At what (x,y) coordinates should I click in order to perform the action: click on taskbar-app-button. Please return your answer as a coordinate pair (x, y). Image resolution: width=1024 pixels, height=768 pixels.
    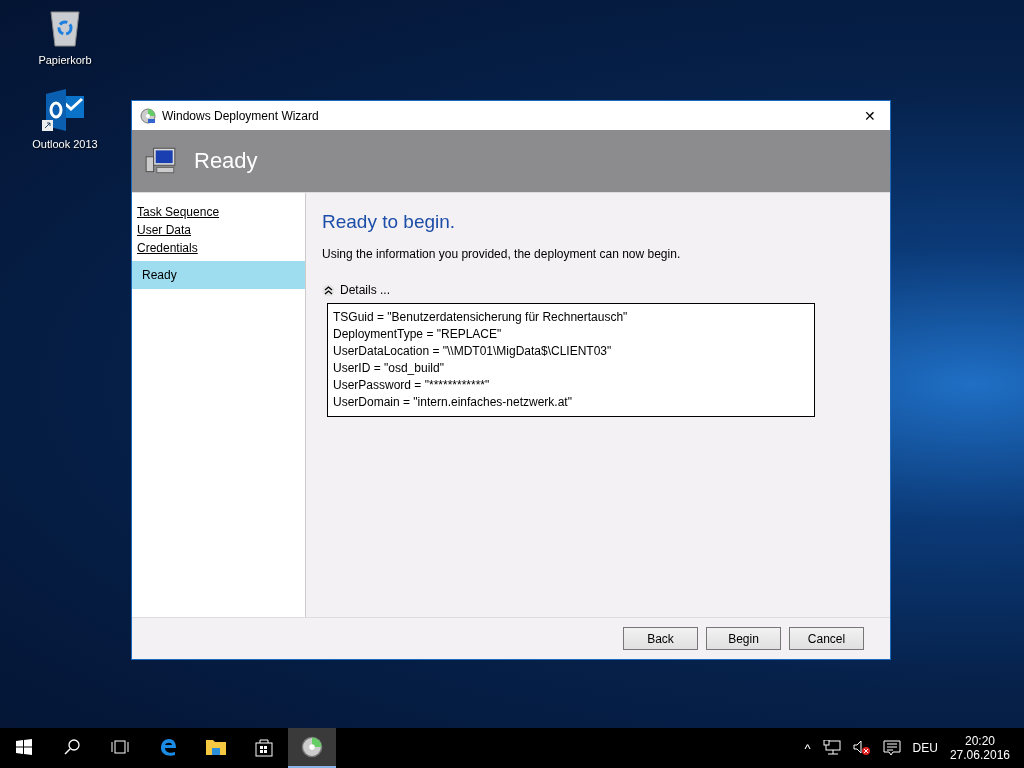
    Looking at the image, I should click on (312, 748).